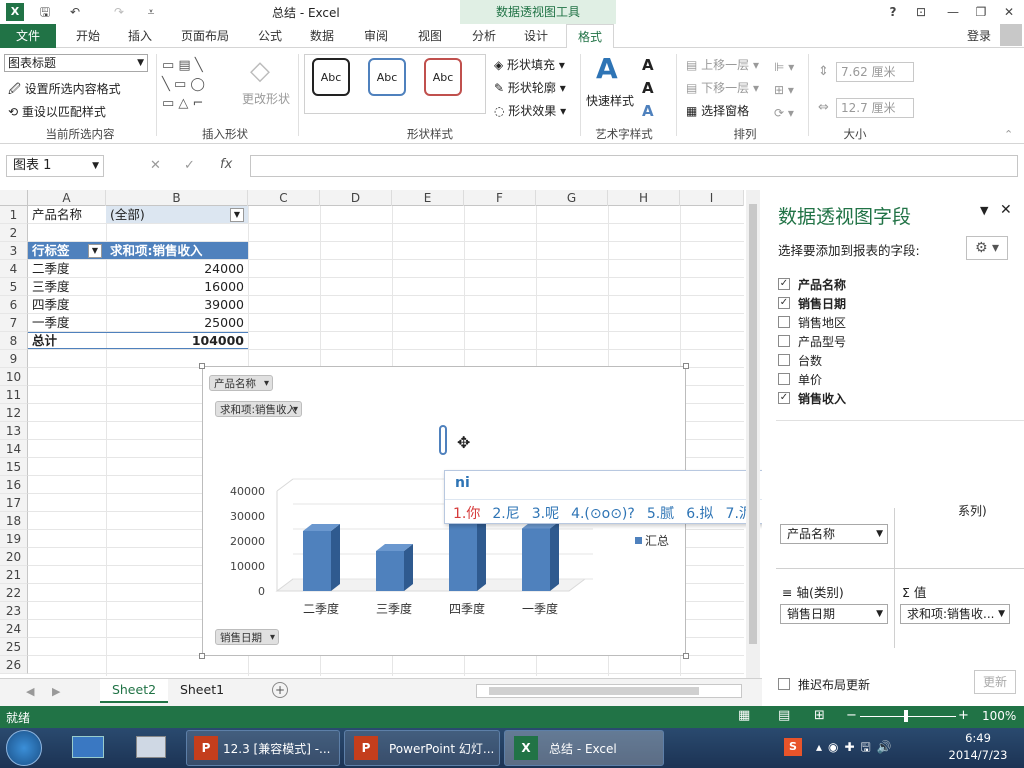 The height and width of the screenshot is (768, 1024). I want to click on column-header: E, so click(428, 198).